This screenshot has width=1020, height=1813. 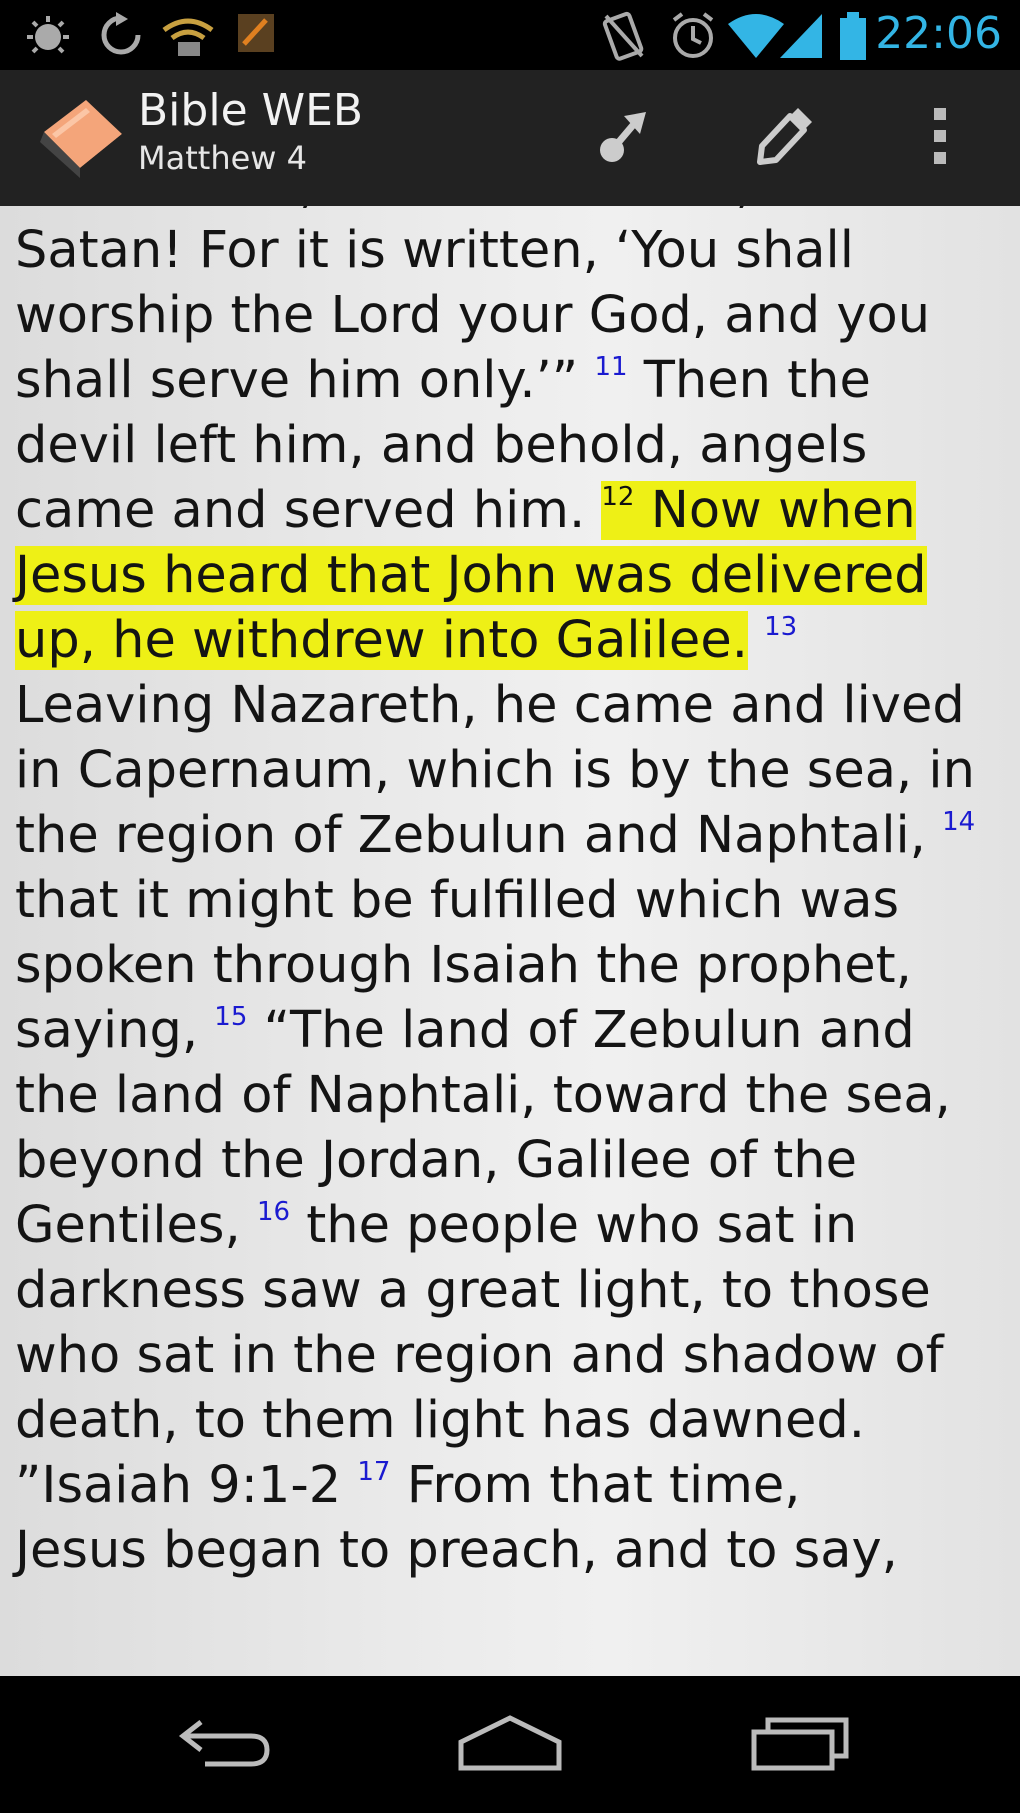 What do you see at coordinates (251, 110) in the screenshot?
I see `app-title: Bible WEB` at bounding box center [251, 110].